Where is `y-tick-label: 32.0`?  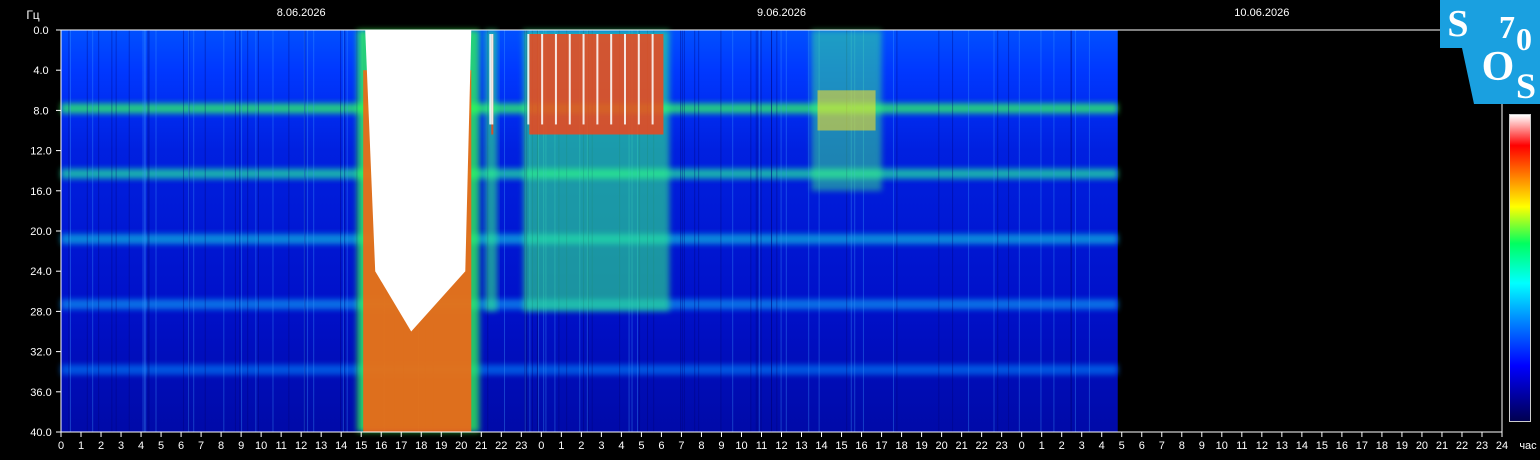
y-tick-label: 32.0 is located at coordinates (40, 353).